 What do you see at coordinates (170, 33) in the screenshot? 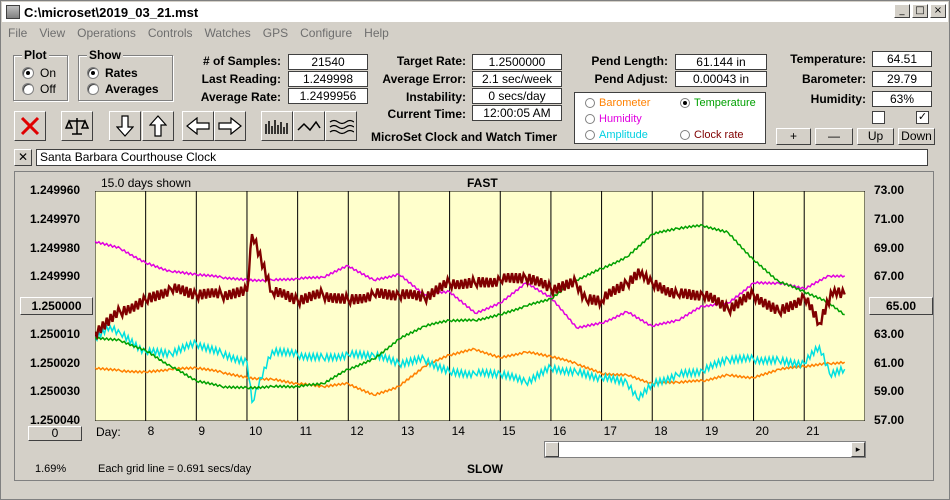
I see `menu-controls: Controls` at bounding box center [170, 33].